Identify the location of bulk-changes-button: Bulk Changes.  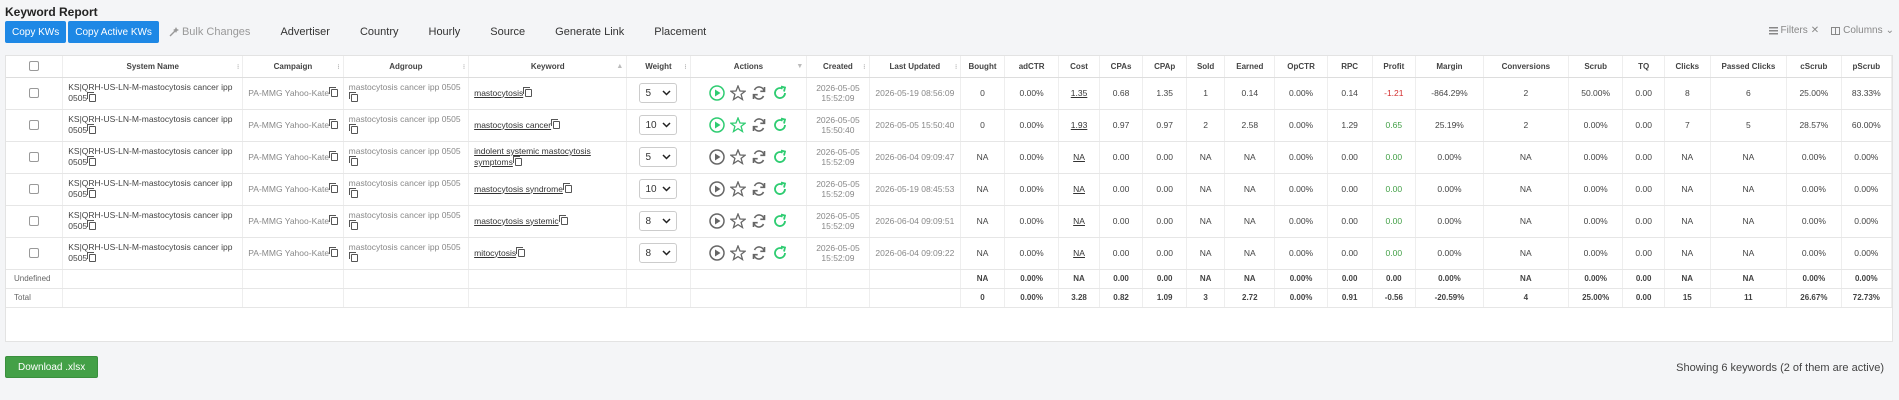
(209, 32).